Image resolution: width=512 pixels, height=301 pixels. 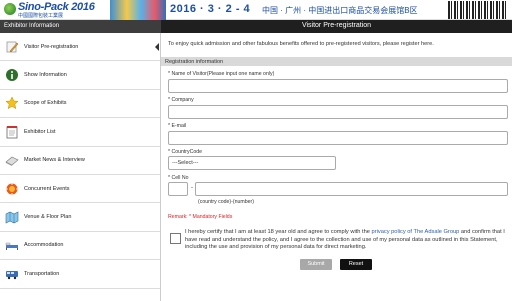 I want to click on submit-button: Submit, so click(x=316, y=264).